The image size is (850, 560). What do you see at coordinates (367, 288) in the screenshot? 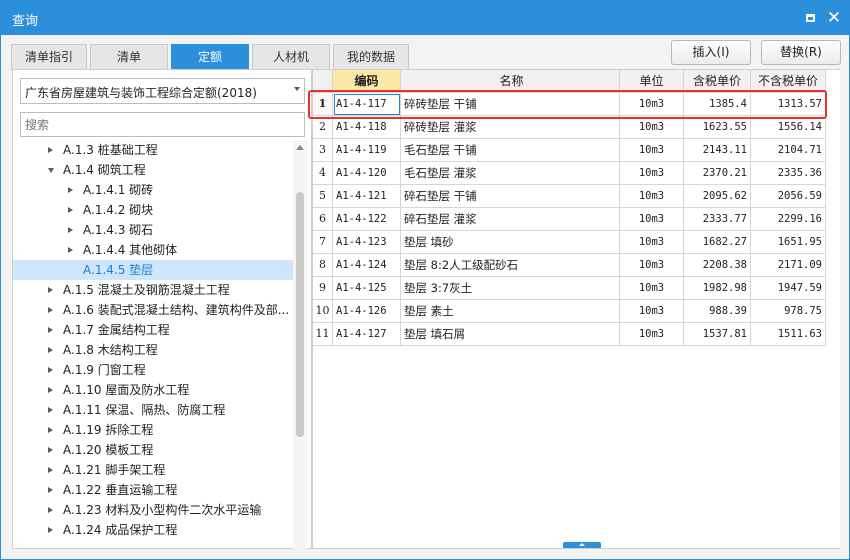
I see `code-cell: A1-4-125` at bounding box center [367, 288].